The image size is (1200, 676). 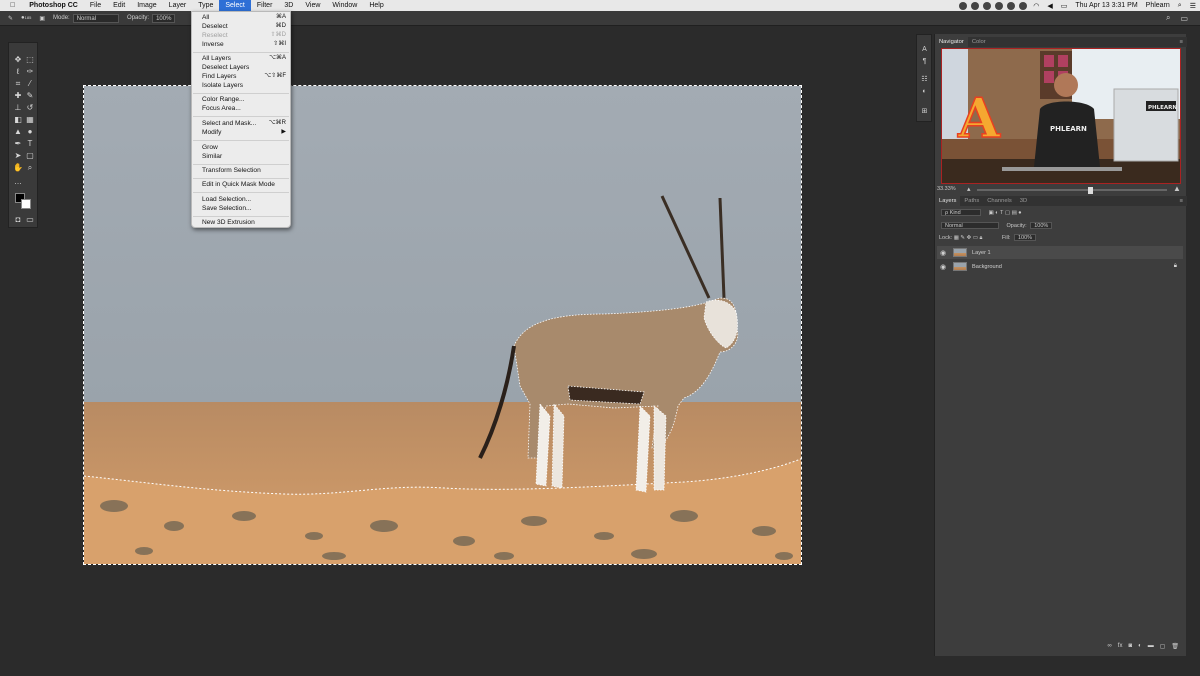 What do you see at coordinates (1001, 213) in the screenshot?
I see `filter-type-icon: T` at bounding box center [1001, 213].